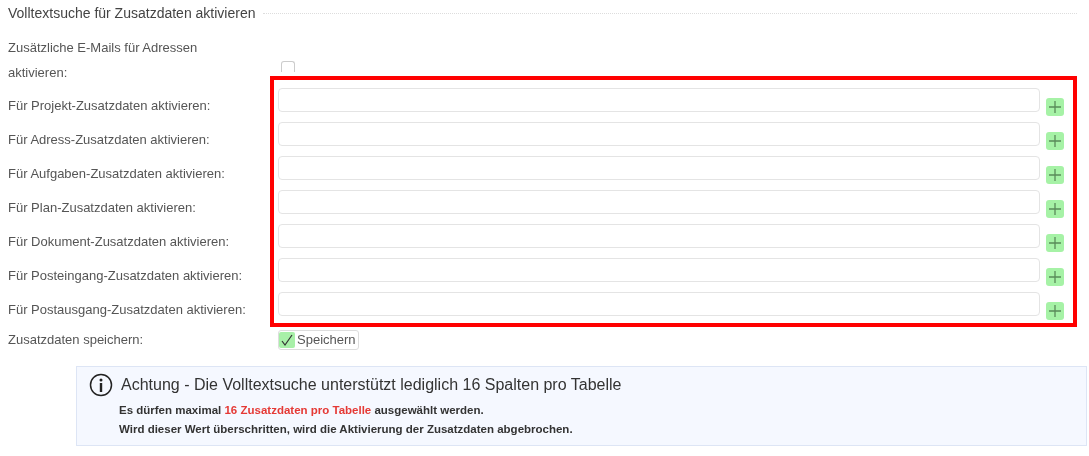 Image resolution: width=1089 pixels, height=456 pixels. What do you see at coordinates (76, 340) in the screenshot?
I see `field-label: Zusatzdaten speichern:` at bounding box center [76, 340].